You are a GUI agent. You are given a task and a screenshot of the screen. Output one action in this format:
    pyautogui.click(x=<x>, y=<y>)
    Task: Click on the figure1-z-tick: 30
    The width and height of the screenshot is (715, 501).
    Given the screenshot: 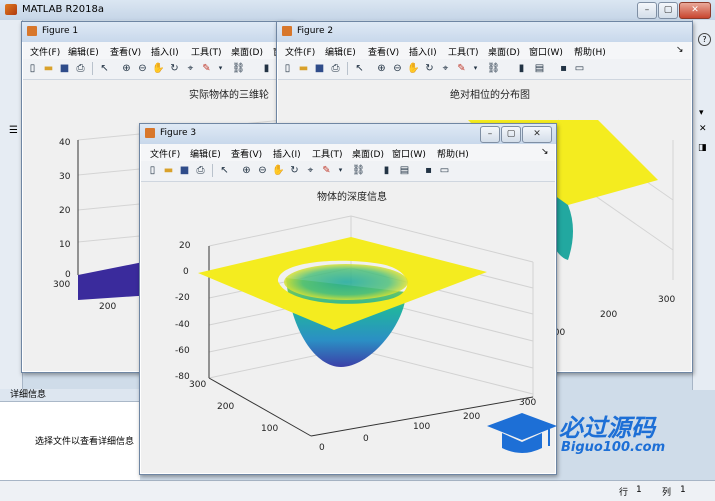 What is the action you would take?
    pyautogui.click(x=65, y=177)
    